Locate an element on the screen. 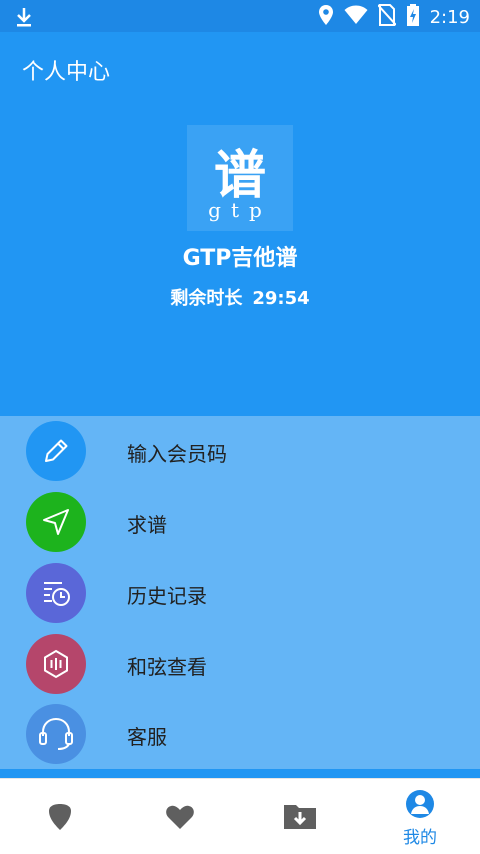 Image resolution: width=480 pixels, height=854 pixels. remaining-label: 剩余时长 is located at coordinates (206, 298).